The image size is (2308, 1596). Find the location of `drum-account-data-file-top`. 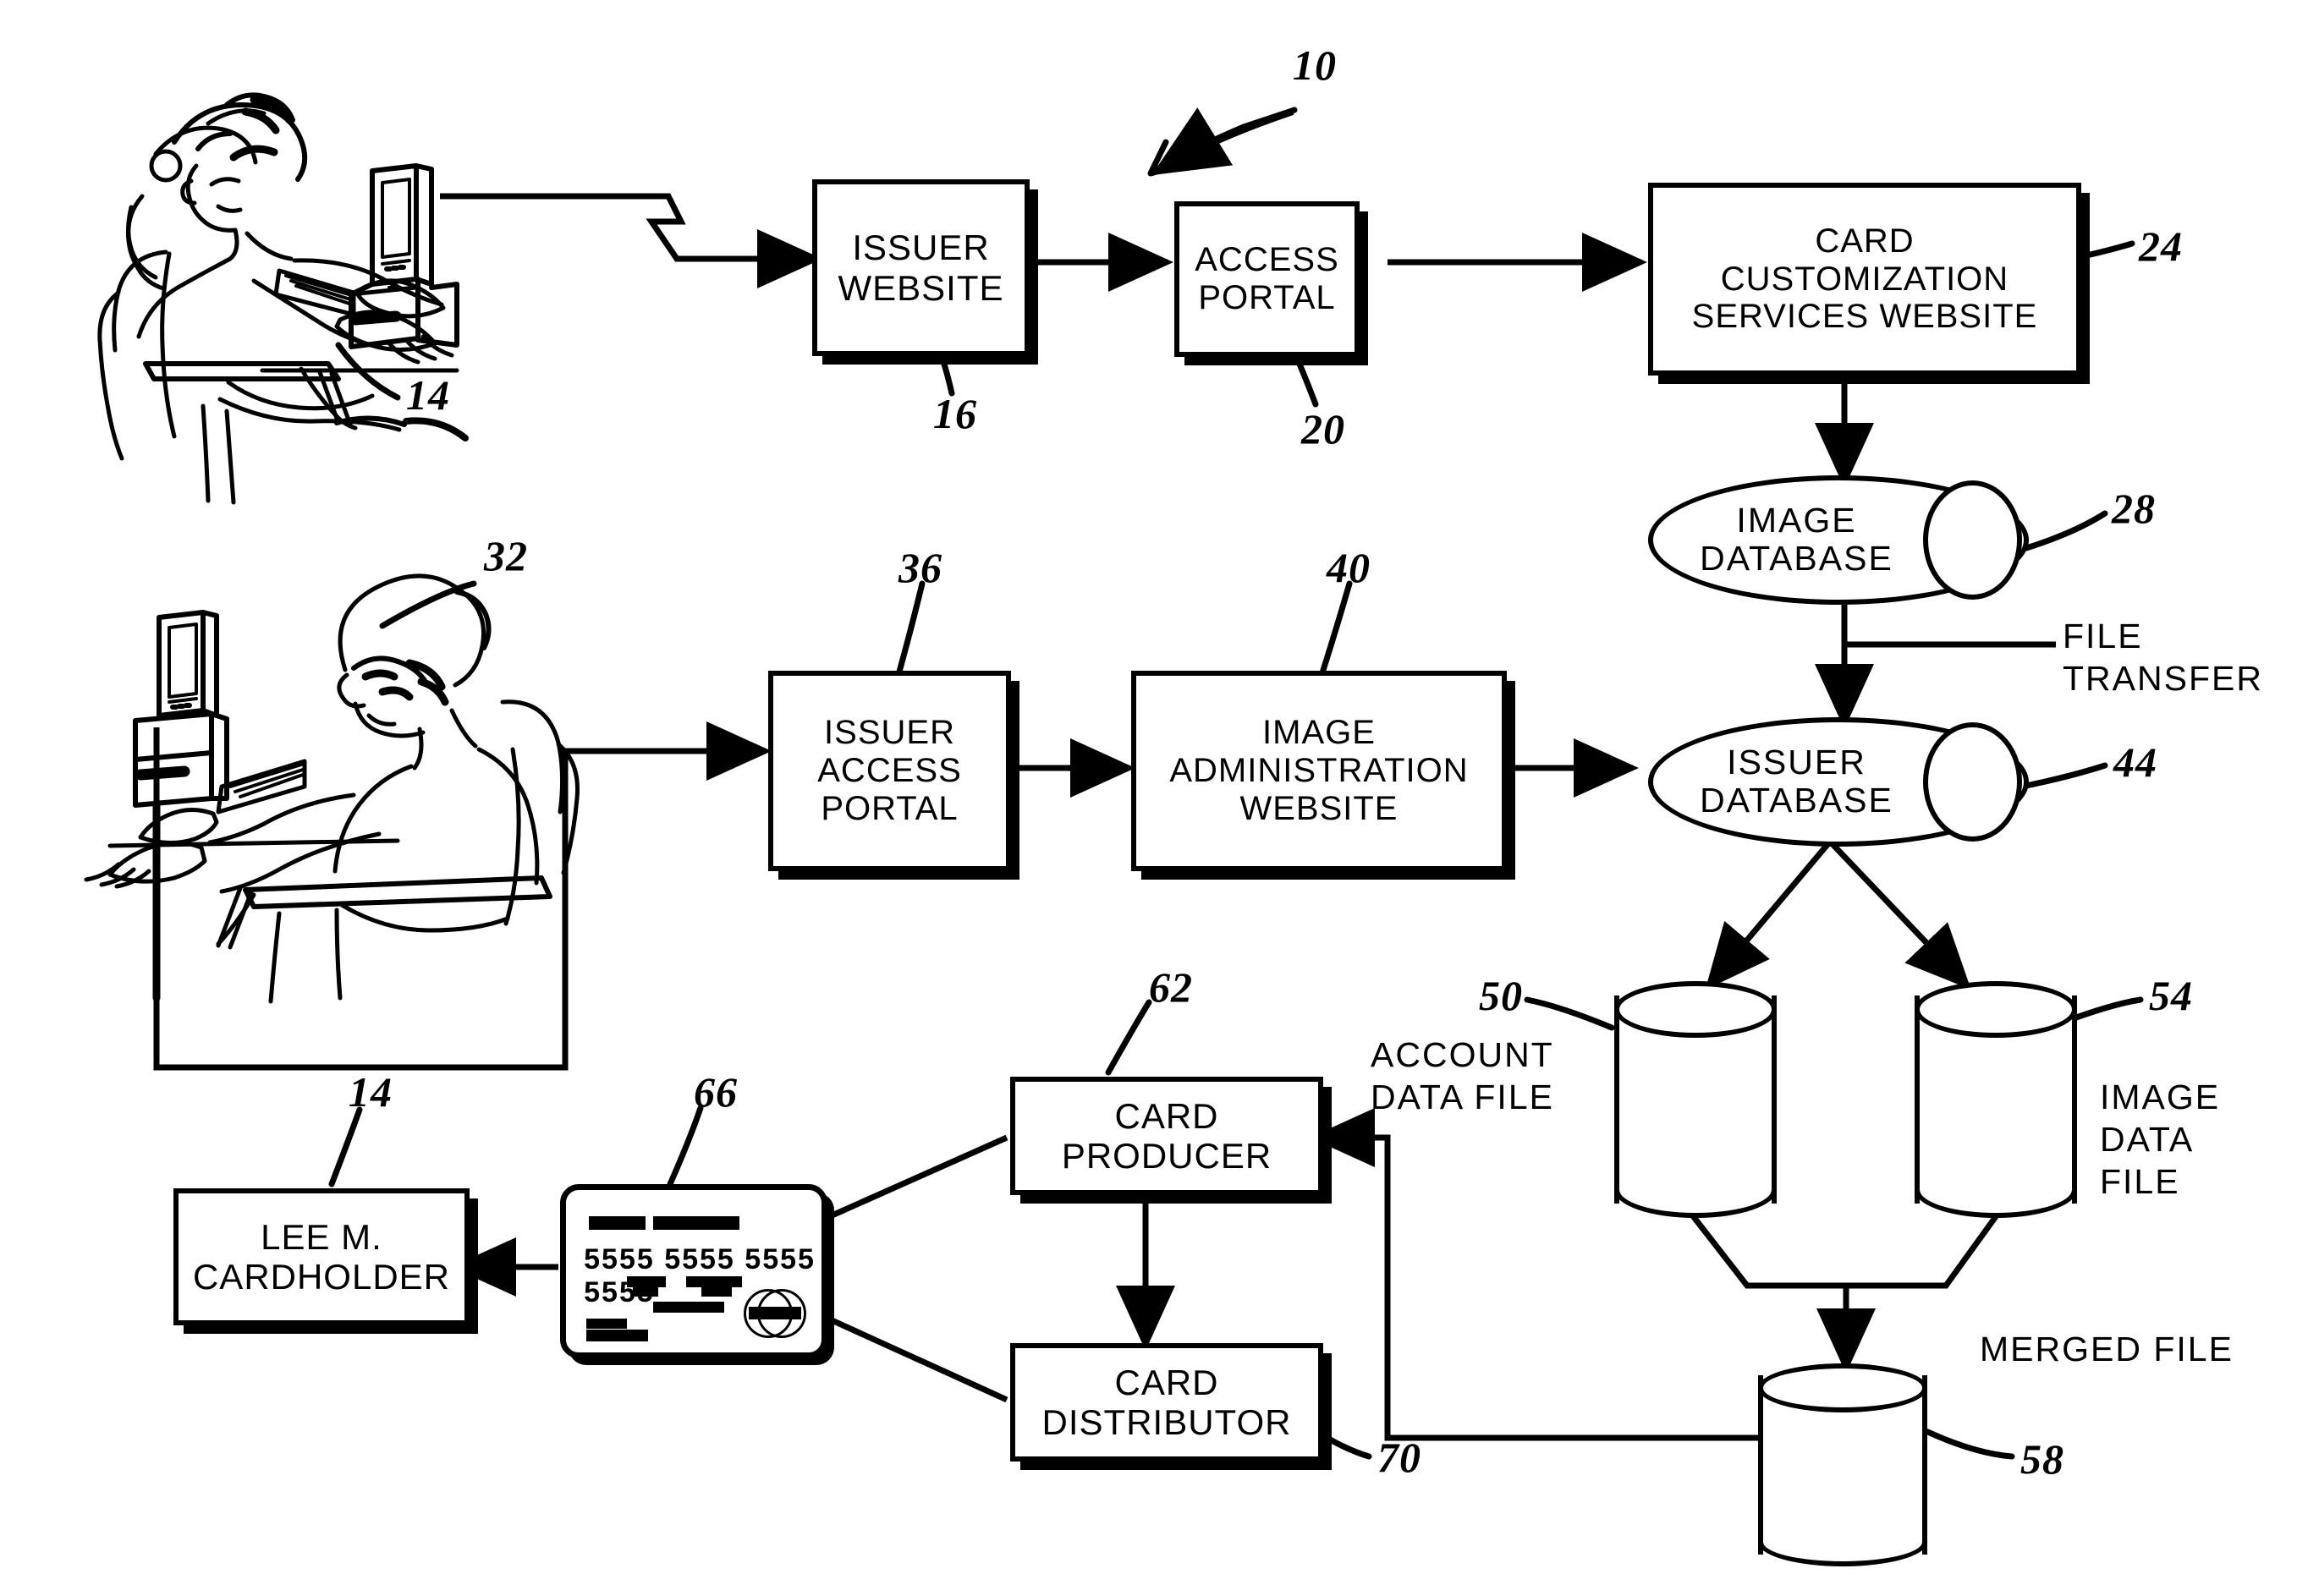

drum-account-data-file-top is located at coordinates (1695, 1010).